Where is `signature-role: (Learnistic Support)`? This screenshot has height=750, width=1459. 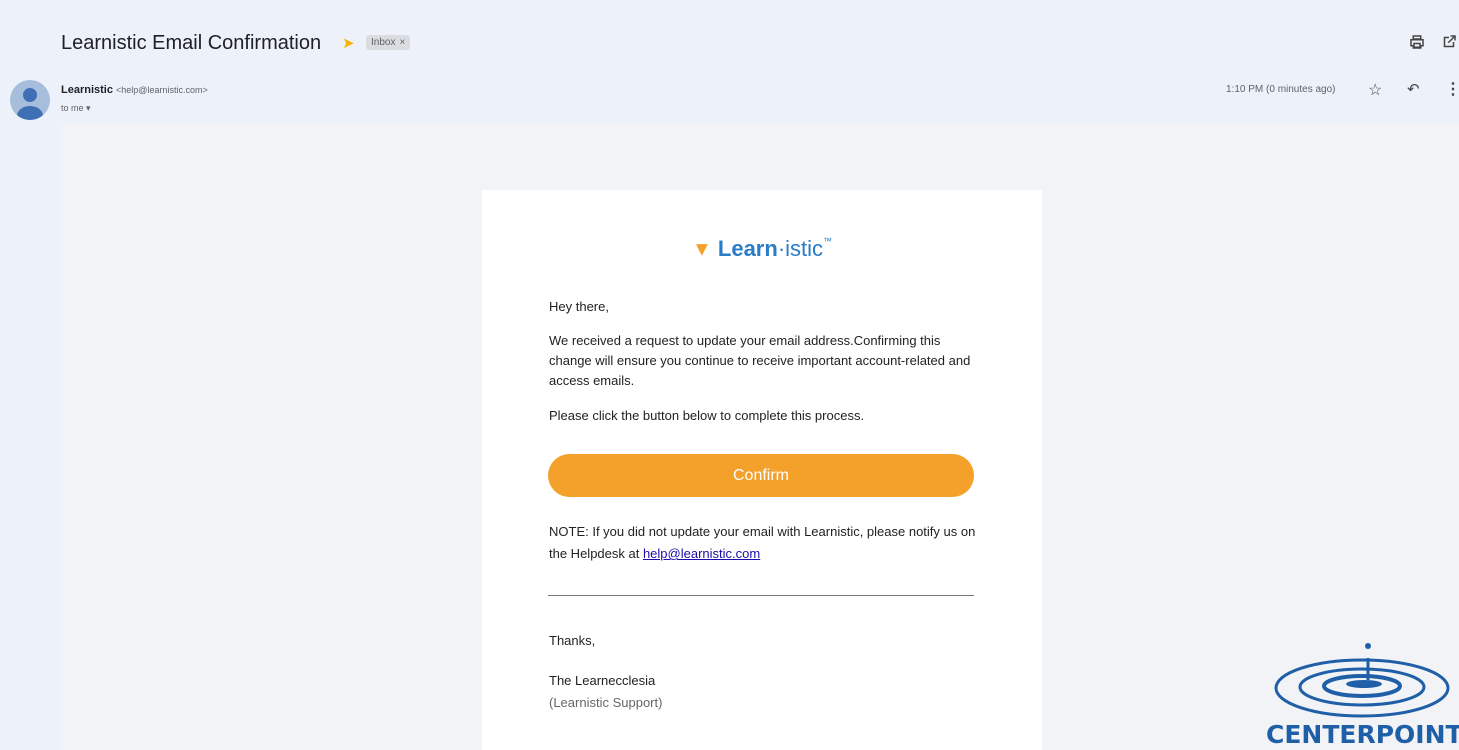
signature-role: (Learnistic Support) is located at coordinates (606, 702).